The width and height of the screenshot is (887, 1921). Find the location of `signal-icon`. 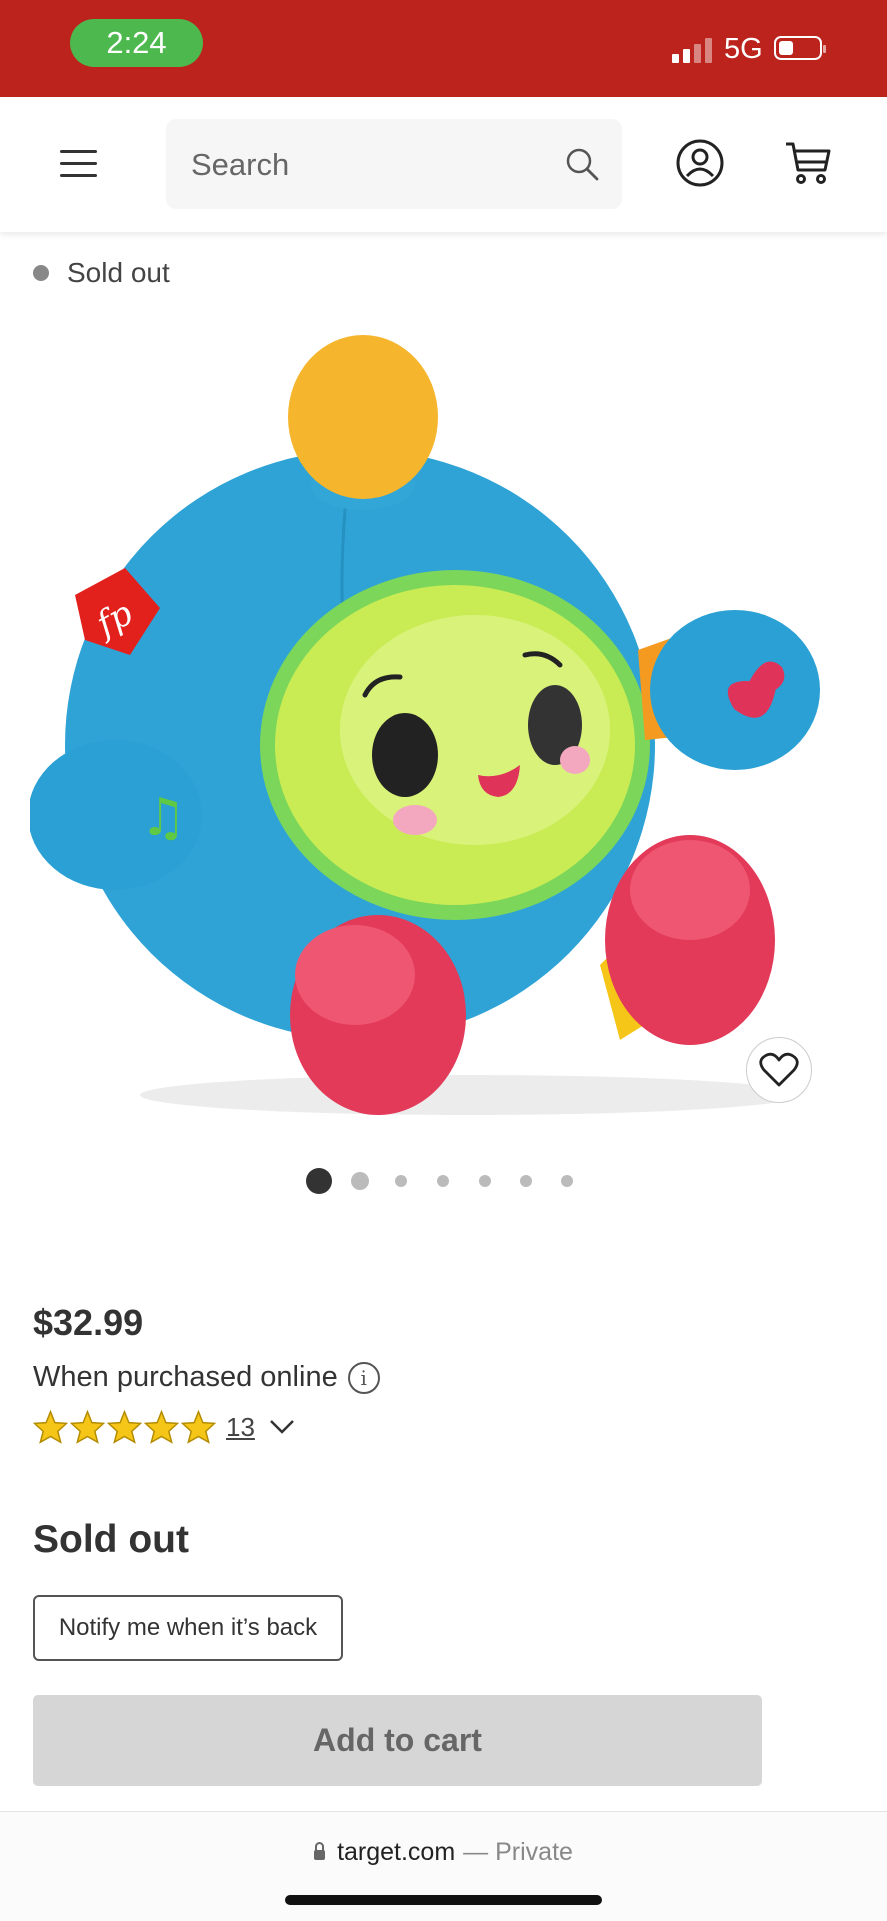

signal-icon is located at coordinates (692, 50).